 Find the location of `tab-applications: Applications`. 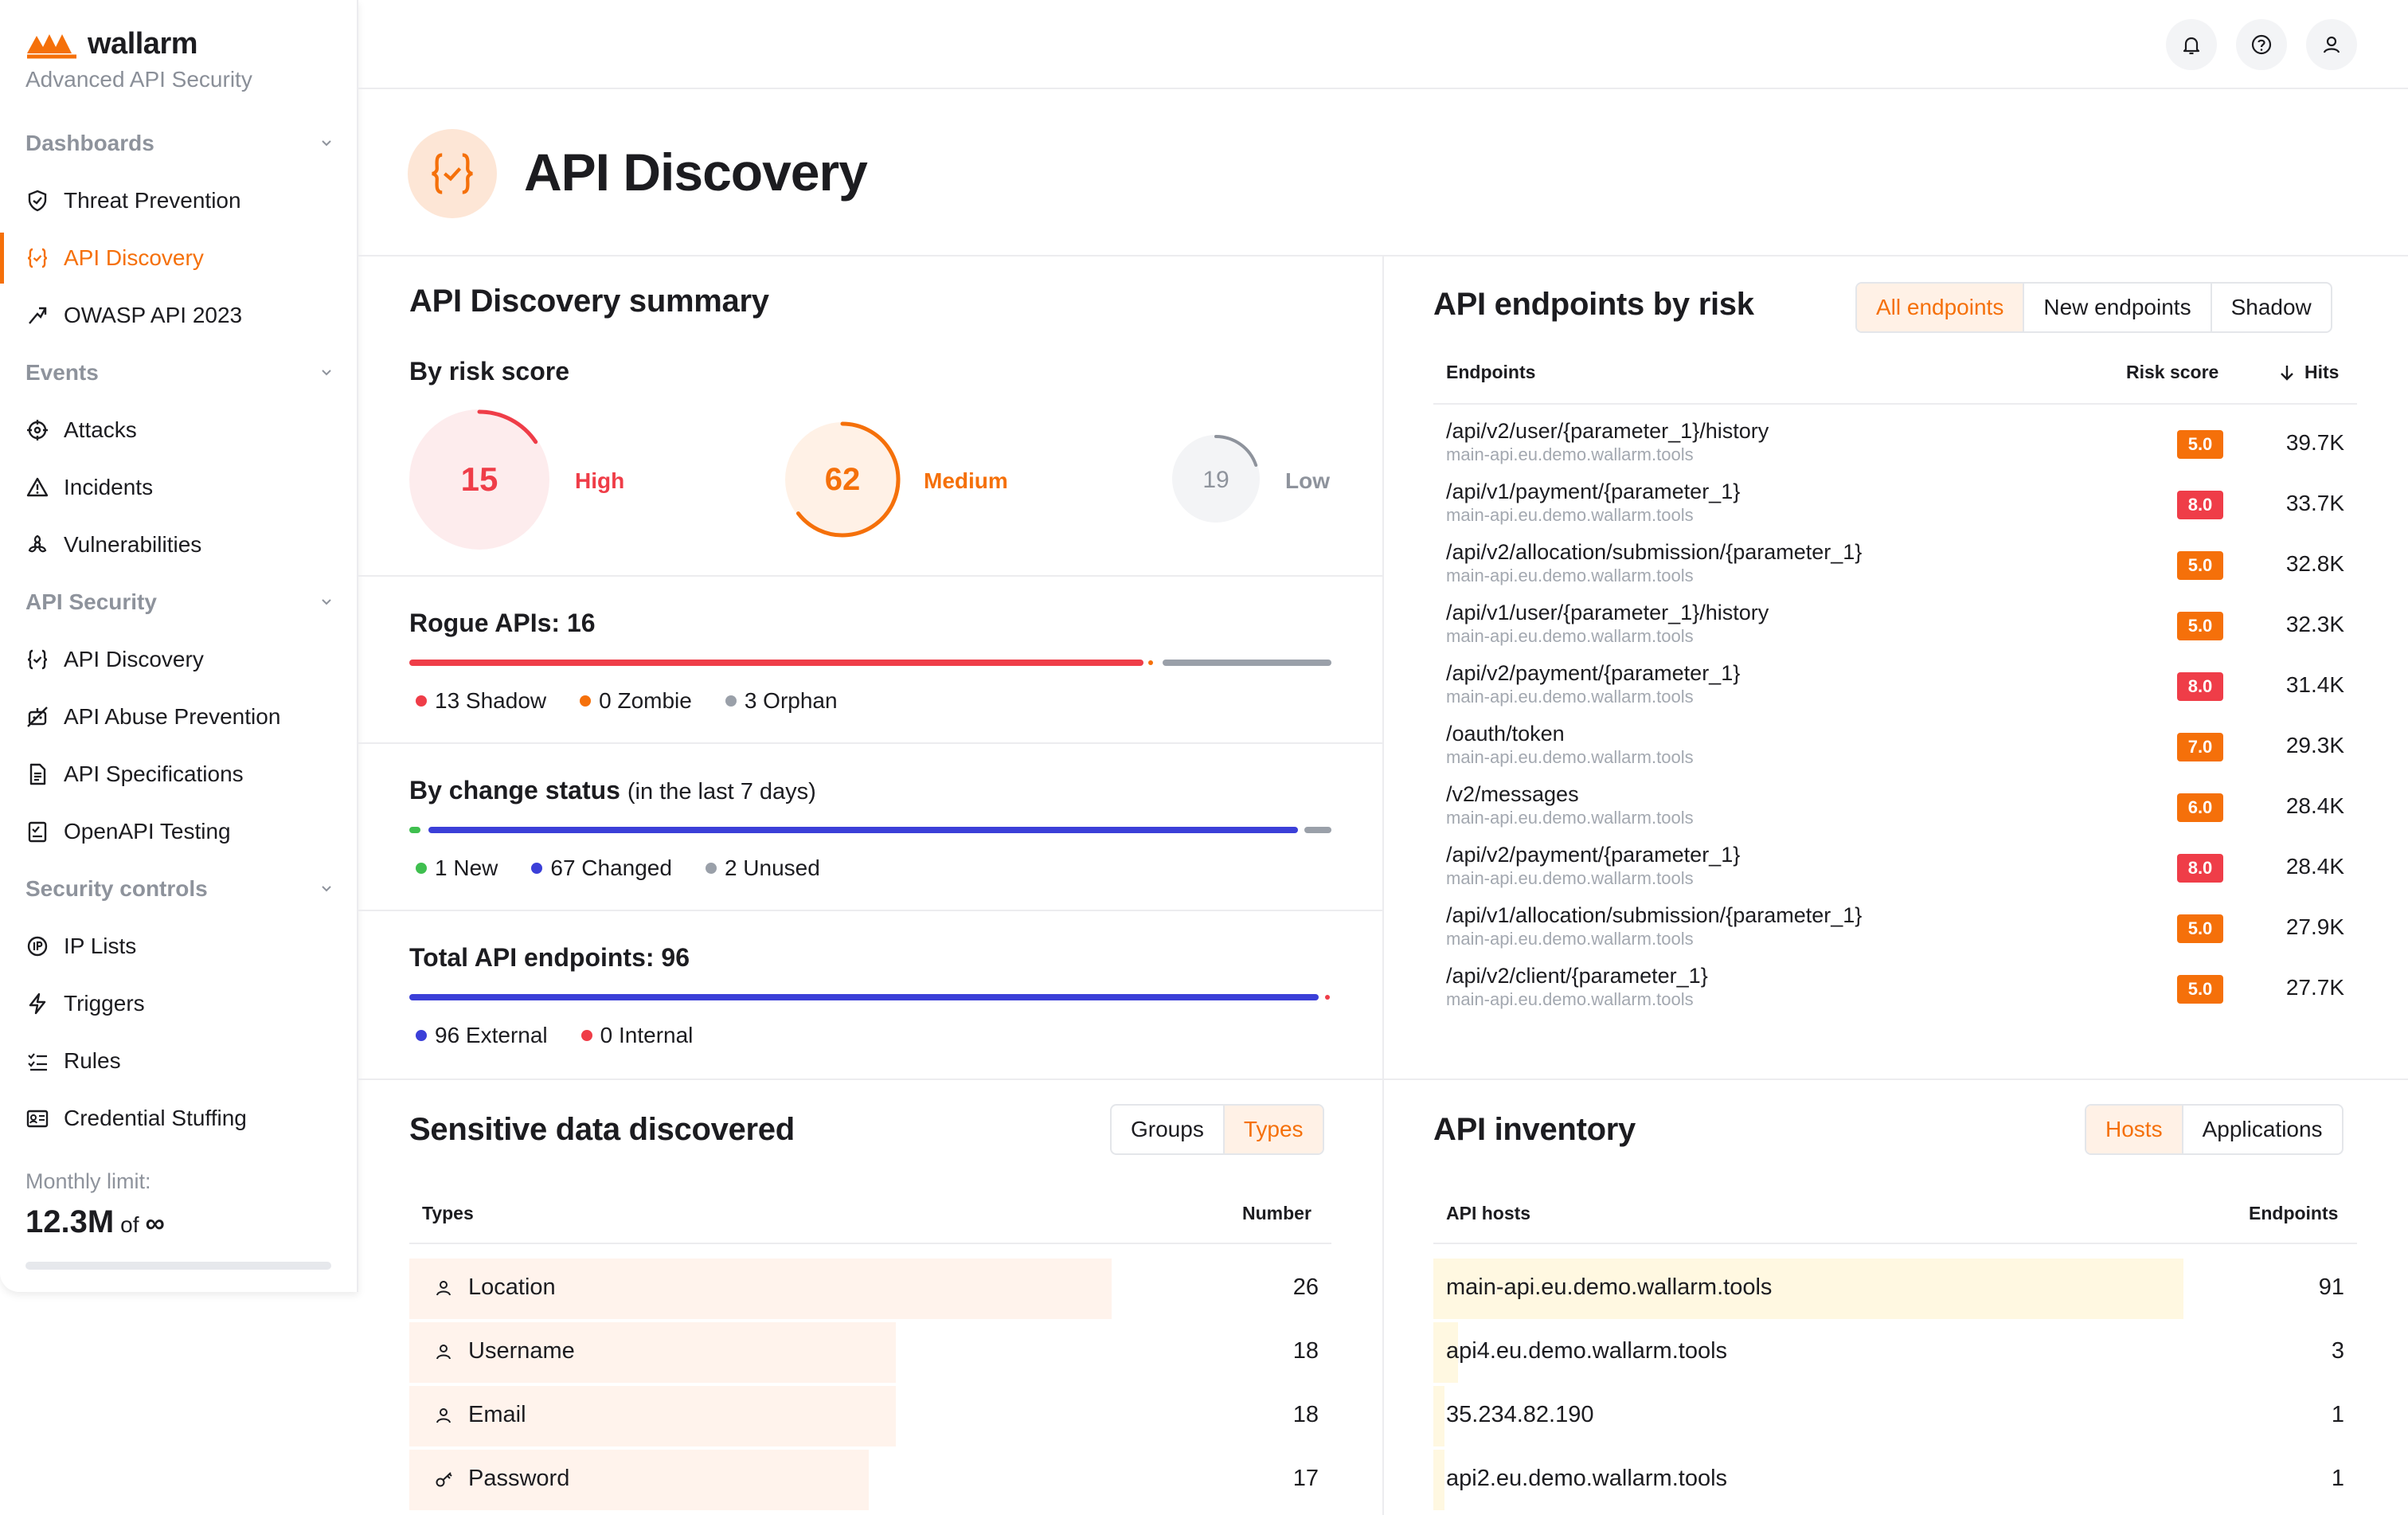

tab-applications: Applications is located at coordinates (2262, 1130).